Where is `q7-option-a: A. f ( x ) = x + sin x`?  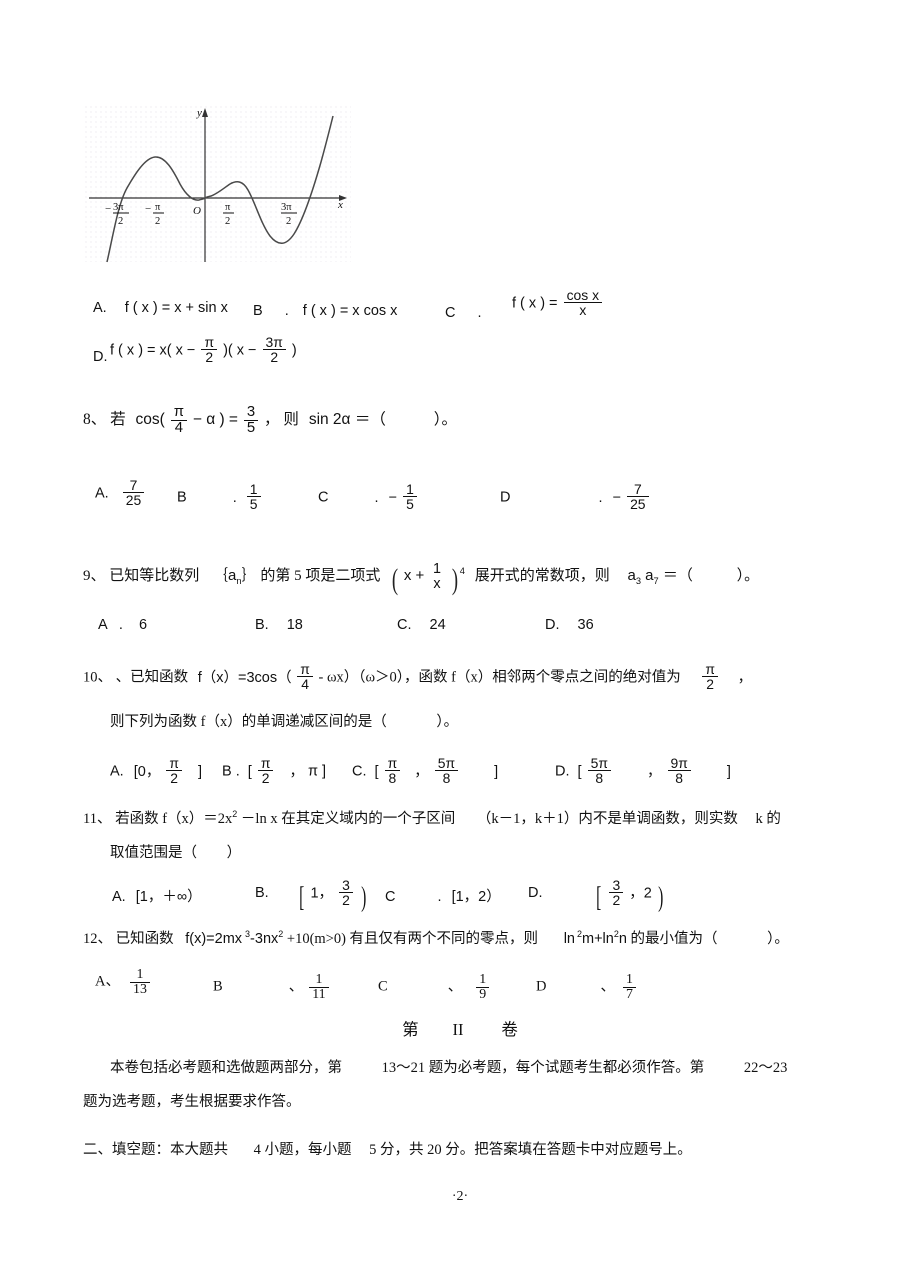 q7-option-a: A. f ( x ) = x + sin x is located at coordinates (160, 308).